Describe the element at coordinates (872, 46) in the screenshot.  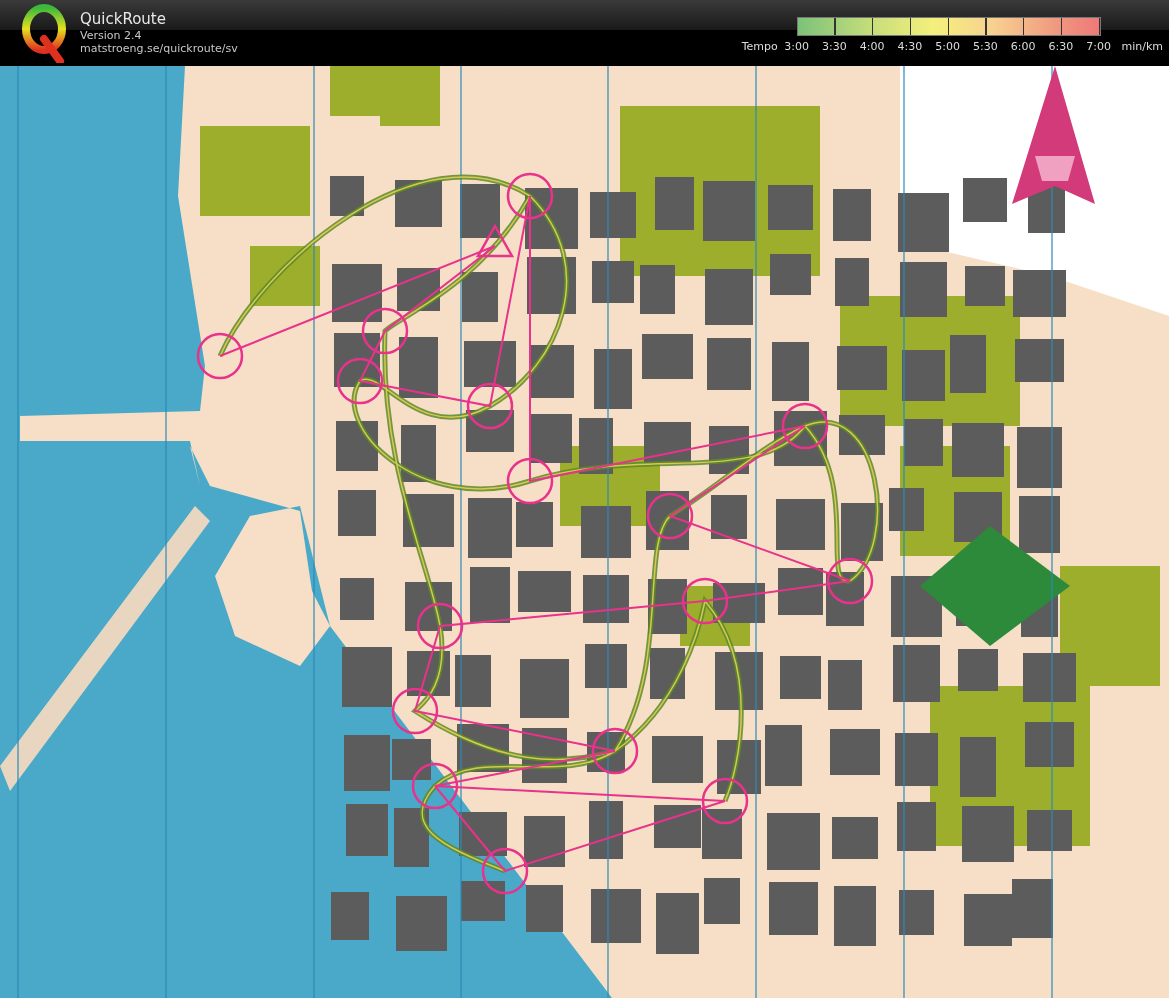
I see `tempo-tick-label: 4:00` at that location.